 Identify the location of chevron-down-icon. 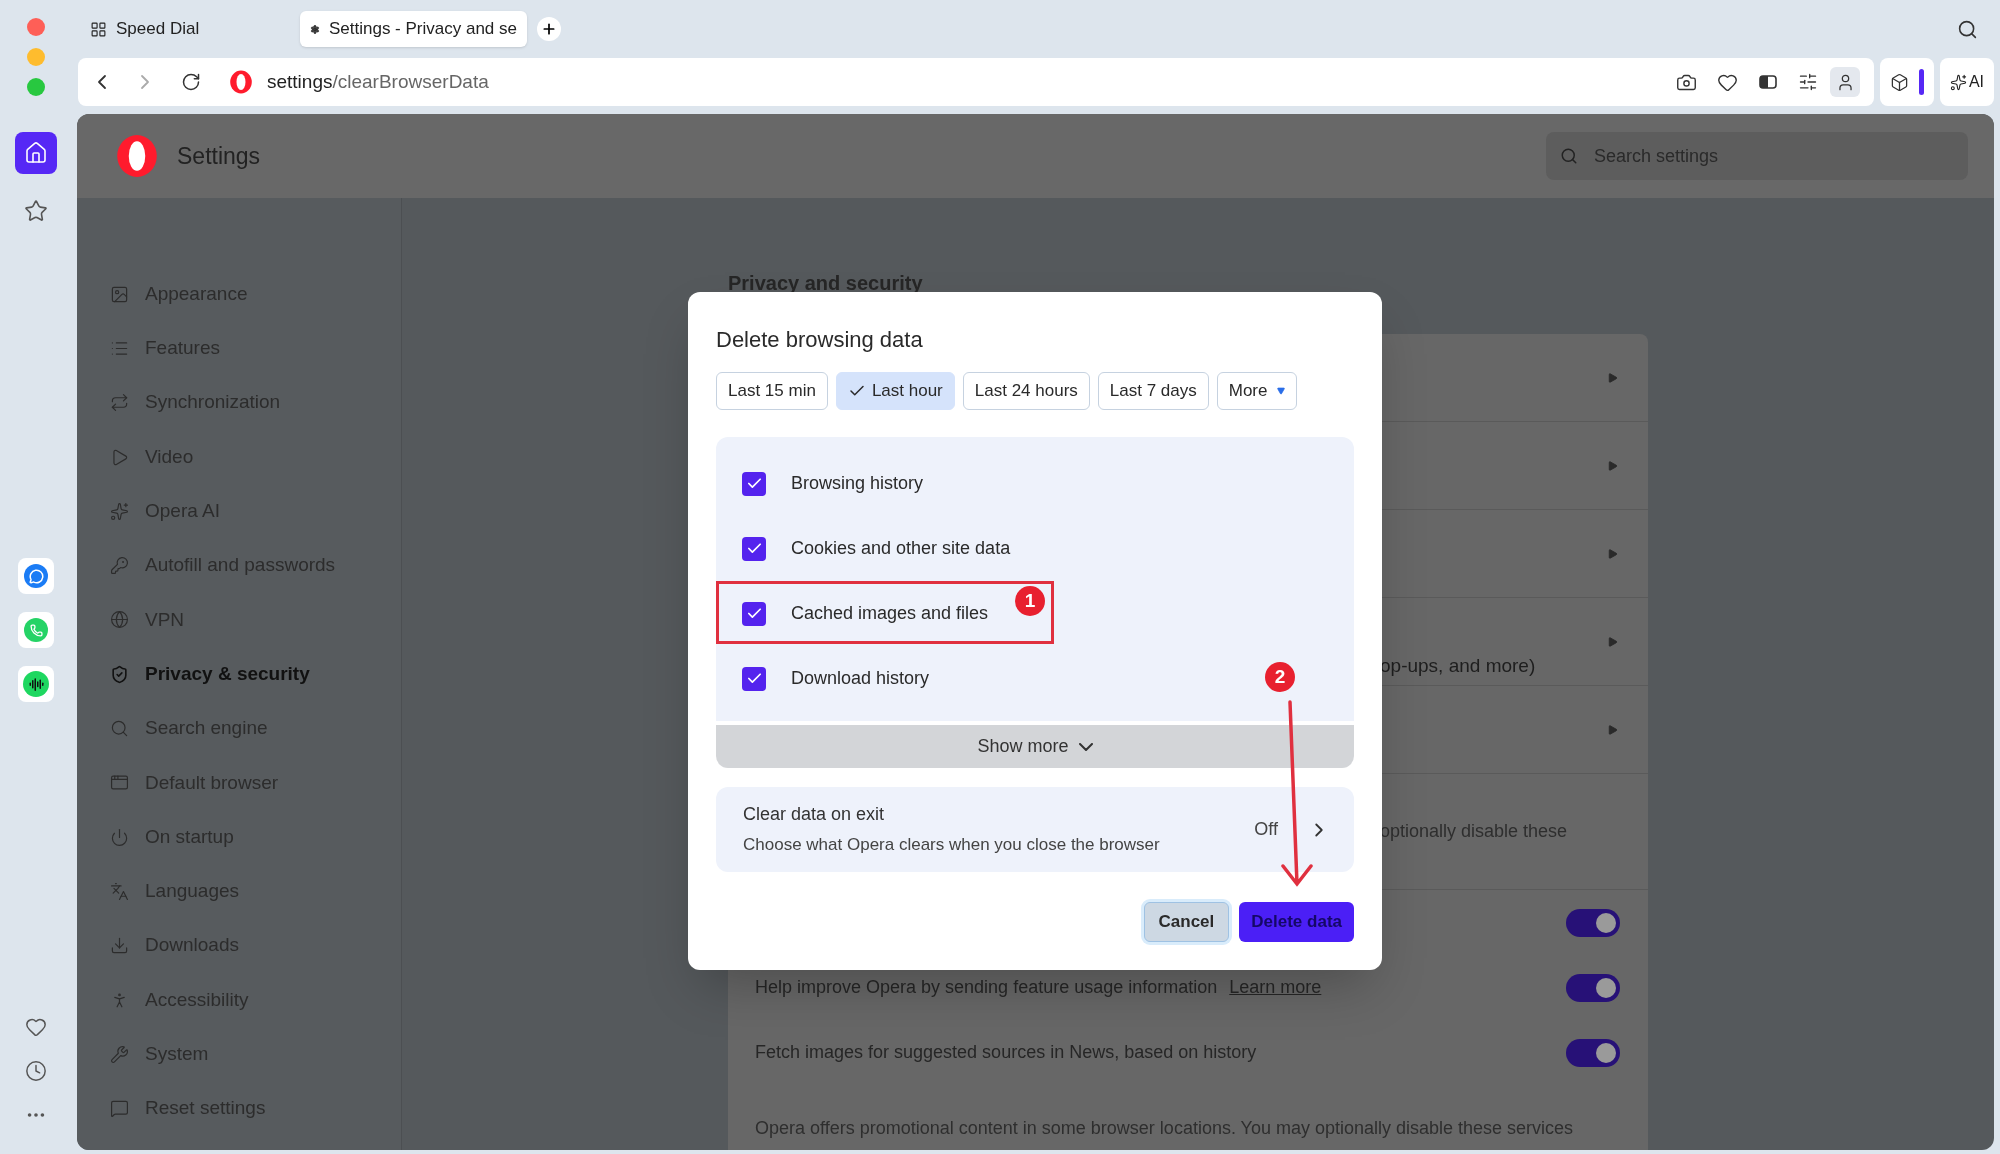
(1085, 746).